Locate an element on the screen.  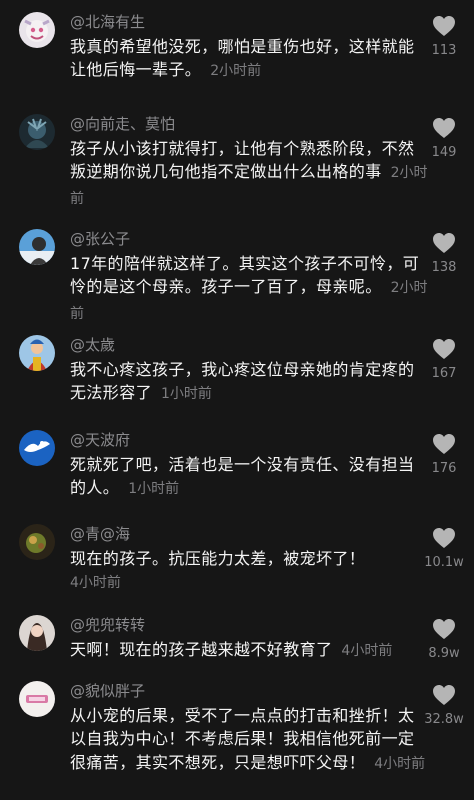
comment-body: 孩子从小该打就得打，让他有个熟悉阶段，不然叛逆期你说几句他指不定做出什么出格的事 is located at coordinates (242, 160).